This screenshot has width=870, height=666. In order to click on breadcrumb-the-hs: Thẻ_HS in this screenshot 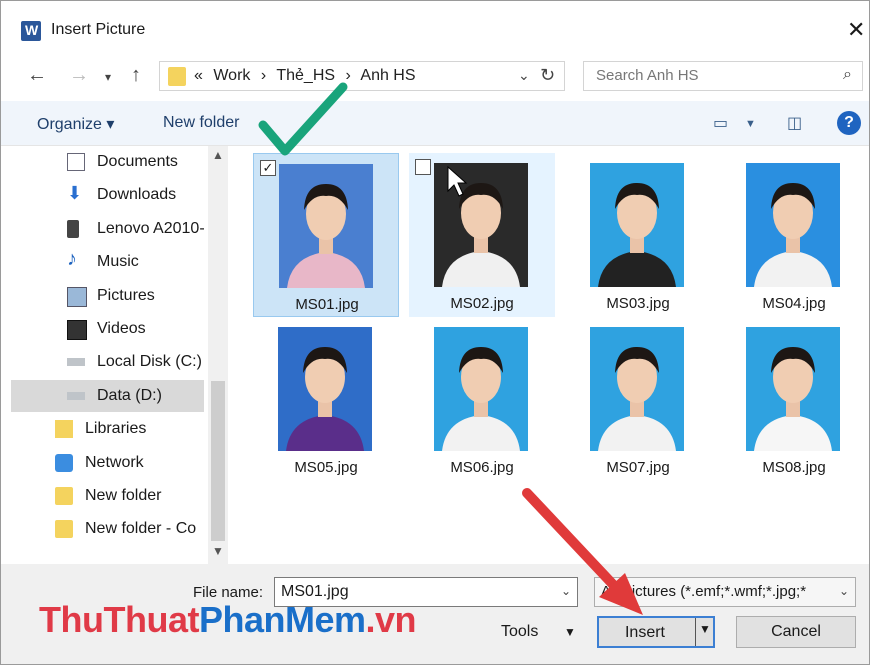, I will do `click(305, 75)`.